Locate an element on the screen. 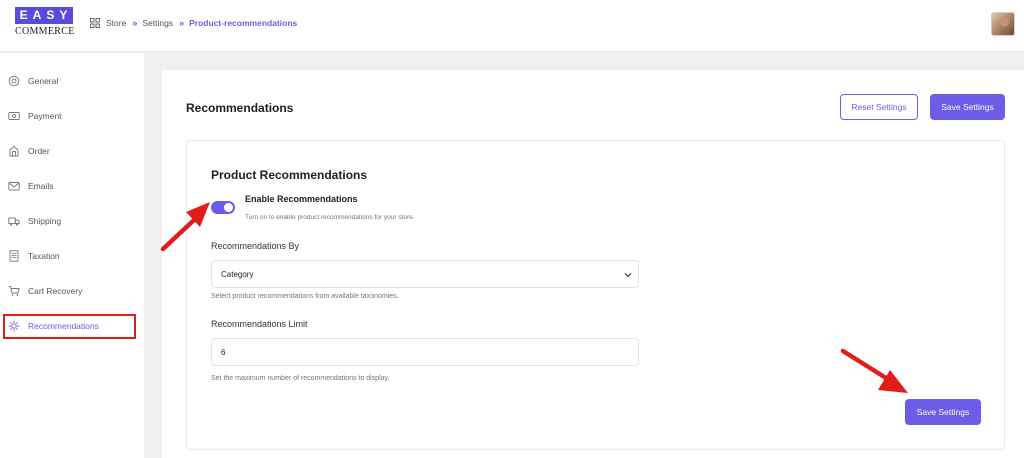 This screenshot has width=1024, height=458. section-title: Product Recommendations is located at coordinates (289, 175).